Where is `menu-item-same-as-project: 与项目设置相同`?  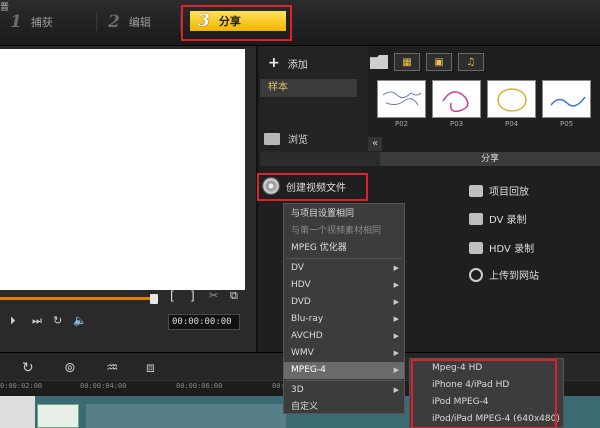
menu-item-same-as-project: 与项目设置相同 is located at coordinates (344, 214).